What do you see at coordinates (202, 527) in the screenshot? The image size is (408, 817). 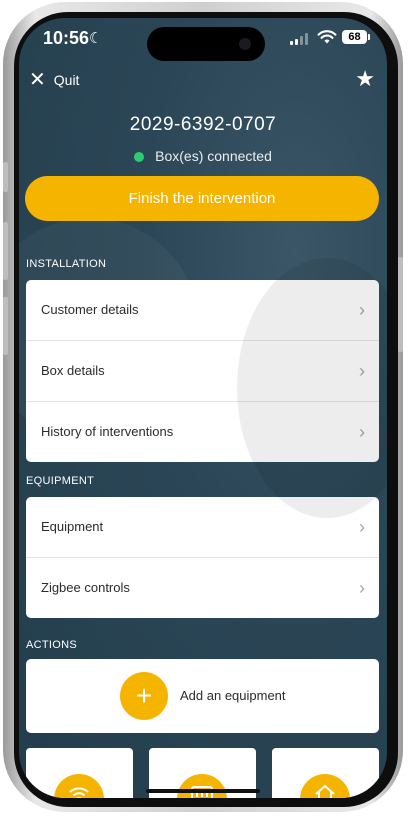 I see `row-equipment: Equipment ›` at bounding box center [202, 527].